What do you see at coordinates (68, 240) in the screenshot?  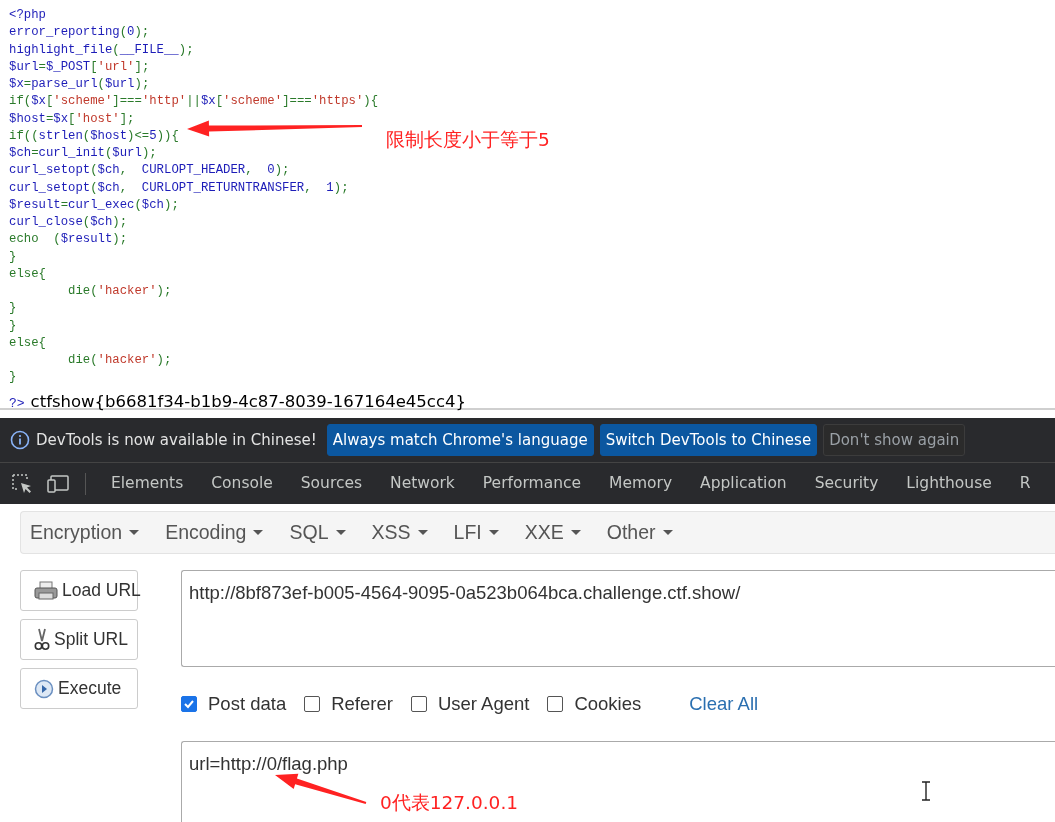 I see `code-line: echo ($result);` at bounding box center [68, 240].